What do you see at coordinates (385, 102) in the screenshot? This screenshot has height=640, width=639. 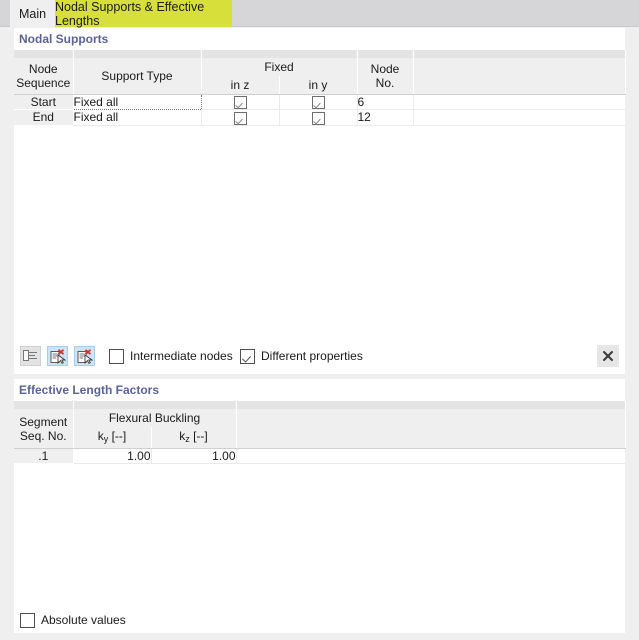 I see `row-0-node-no: 6` at bounding box center [385, 102].